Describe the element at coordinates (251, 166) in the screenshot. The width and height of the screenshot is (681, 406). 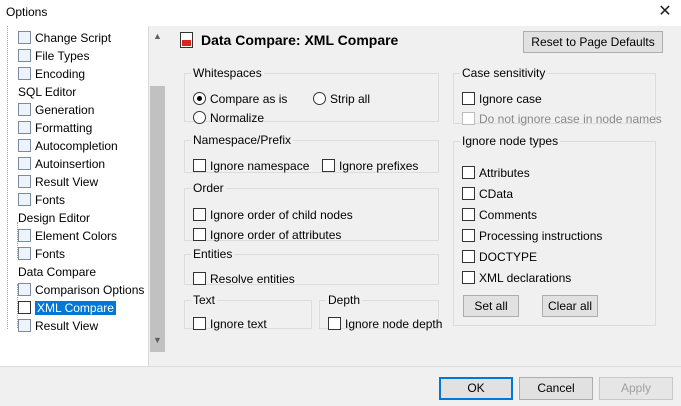
I see `ignore-namespace-checkbox: Ignore namespace` at that location.